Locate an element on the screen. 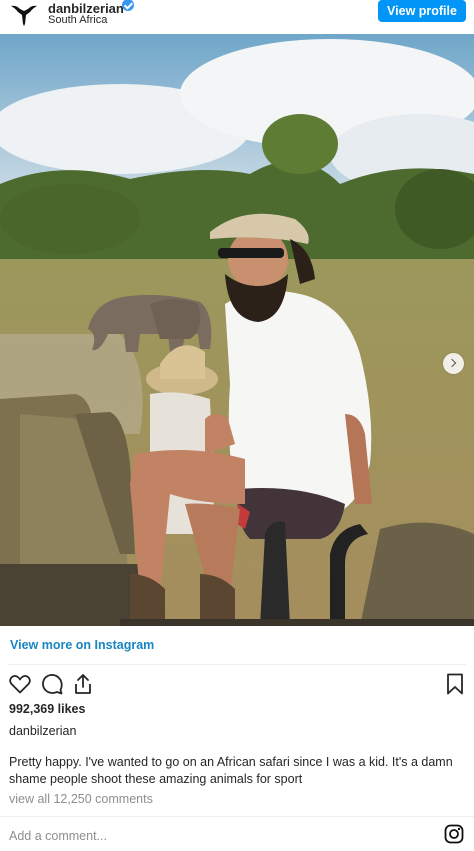  view-more-link: View more on Instagram is located at coordinates (82, 645).